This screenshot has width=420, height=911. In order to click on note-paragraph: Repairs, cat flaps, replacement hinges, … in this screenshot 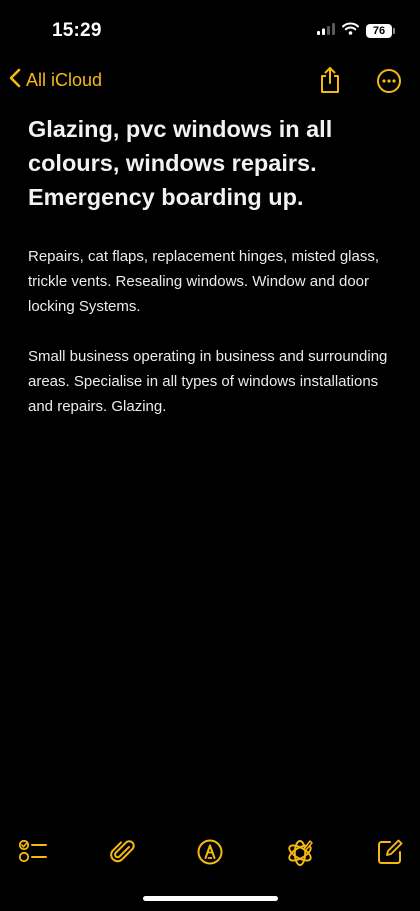, I will do `click(213, 281)`.